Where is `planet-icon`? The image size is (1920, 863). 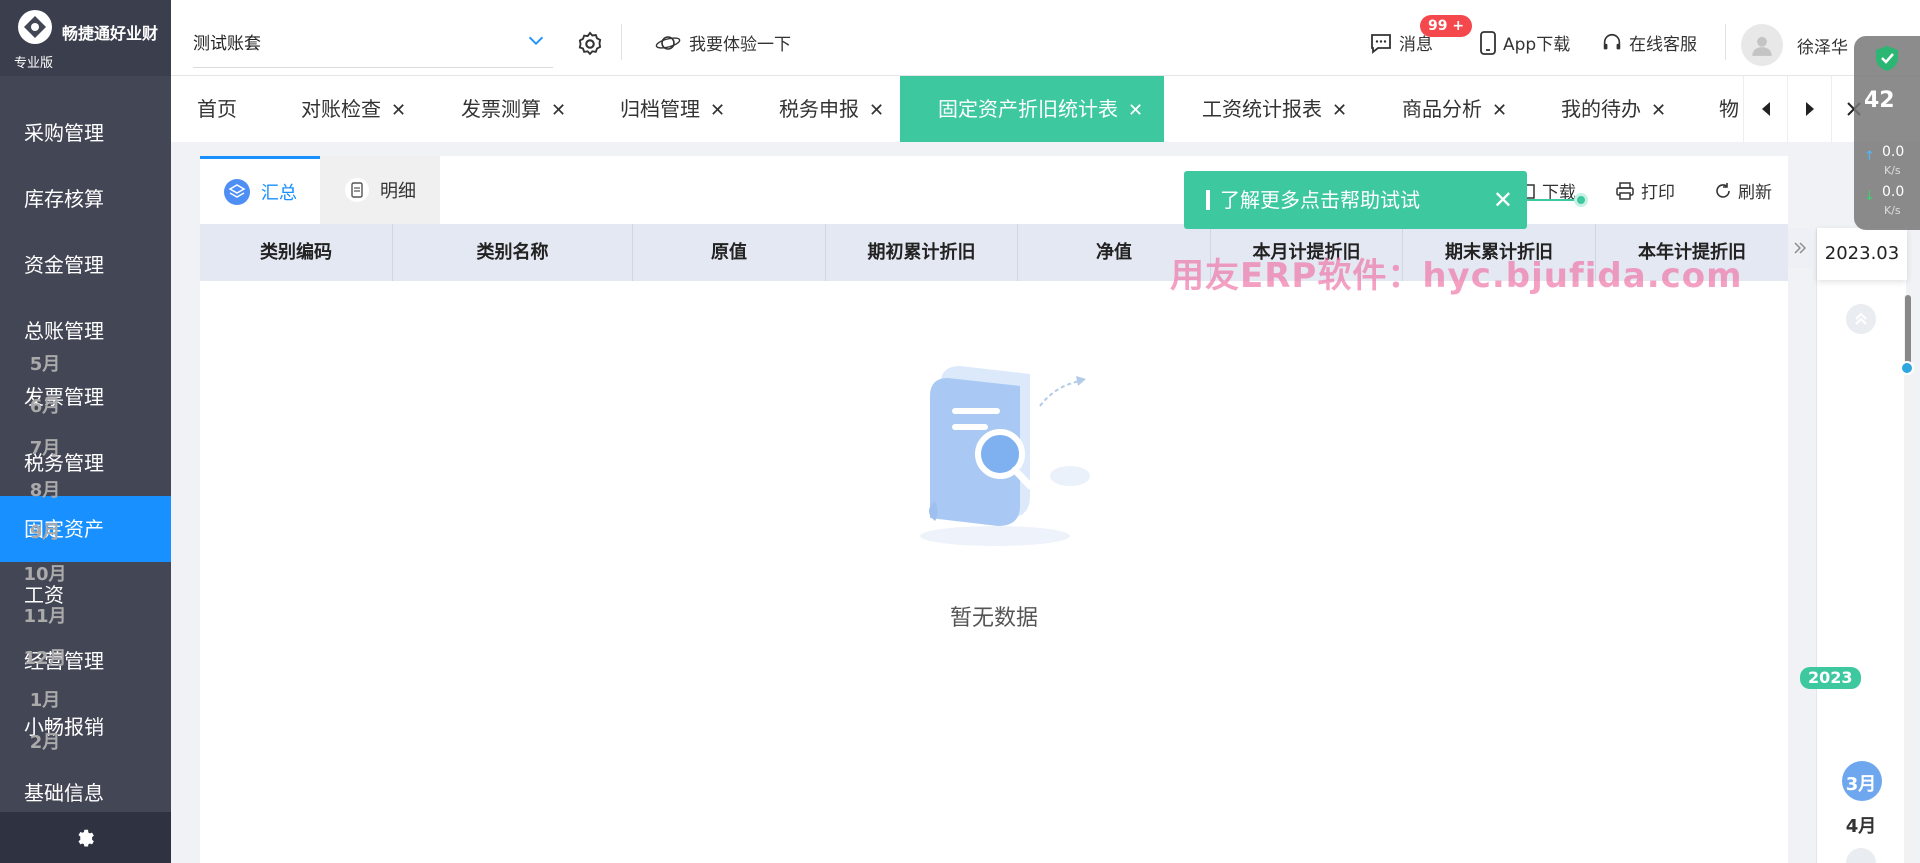 planet-icon is located at coordinates (668, 42).